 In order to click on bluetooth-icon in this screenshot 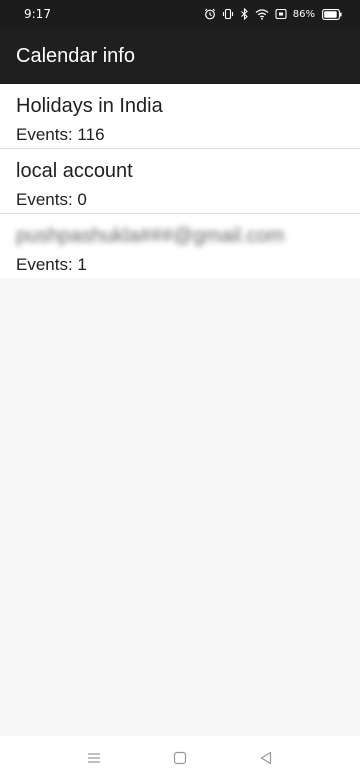, I will do `click(244, 14)`.